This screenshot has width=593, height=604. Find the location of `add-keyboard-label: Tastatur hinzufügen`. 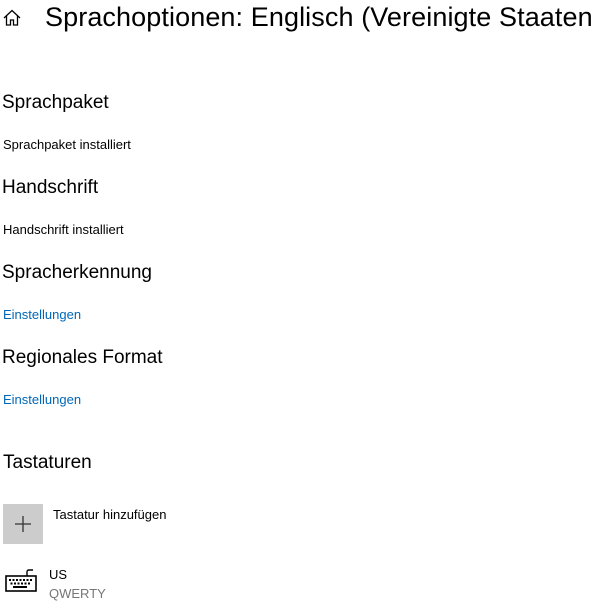

add-keyboard-label: Tastatur hinzufügen is located at coordinates (109, 515).